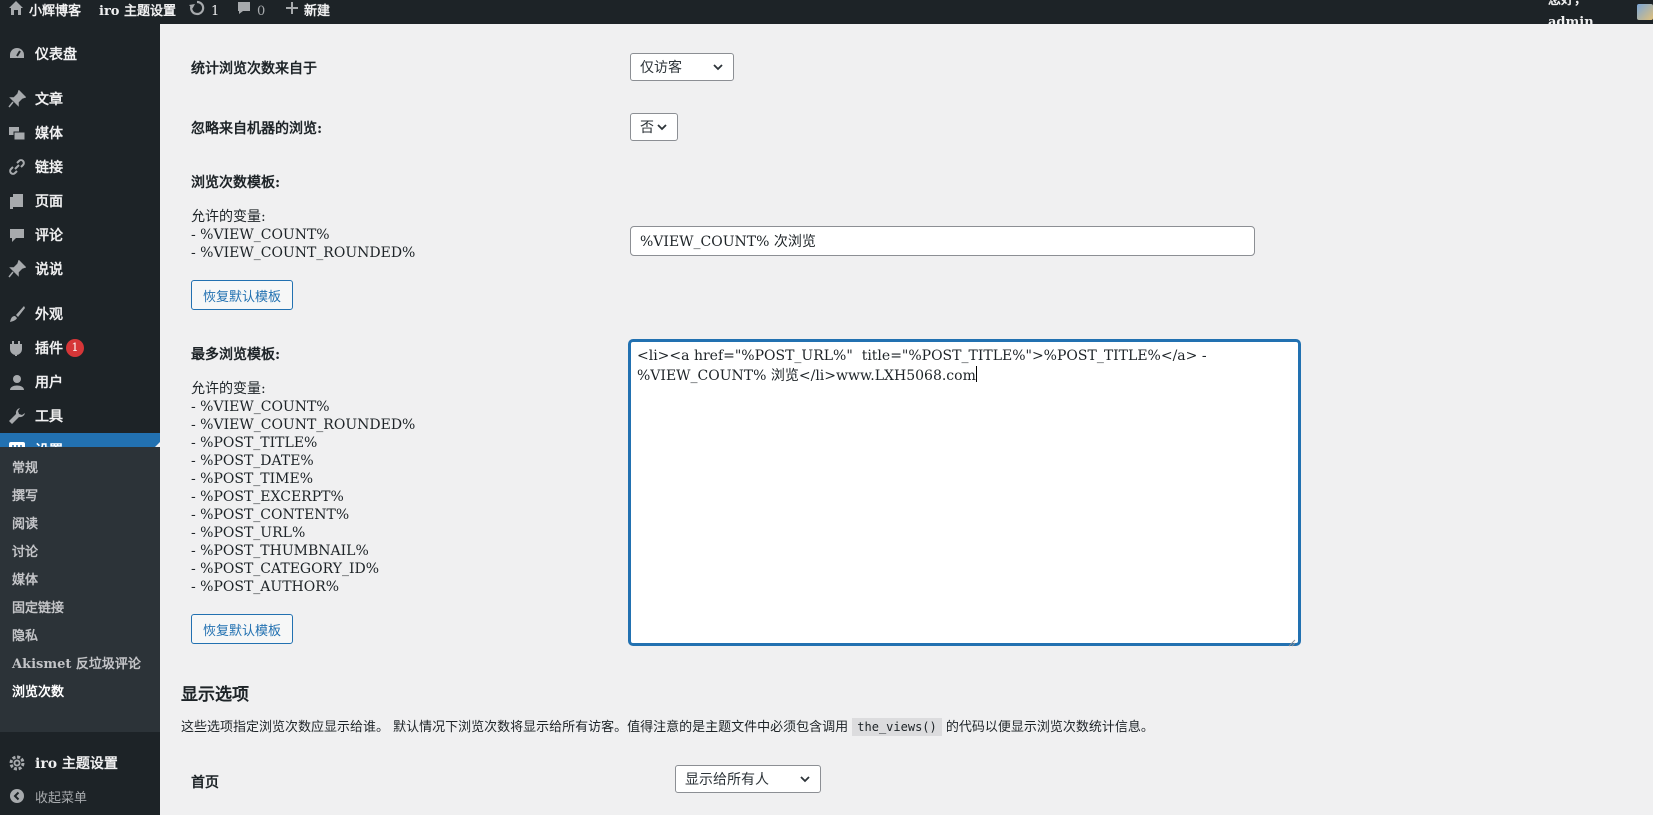 The image size is (1653, 815). What do you see at coordinates (17, 314) in the screenshot?
I see `brush-icon` at bounding box center [17, 314].